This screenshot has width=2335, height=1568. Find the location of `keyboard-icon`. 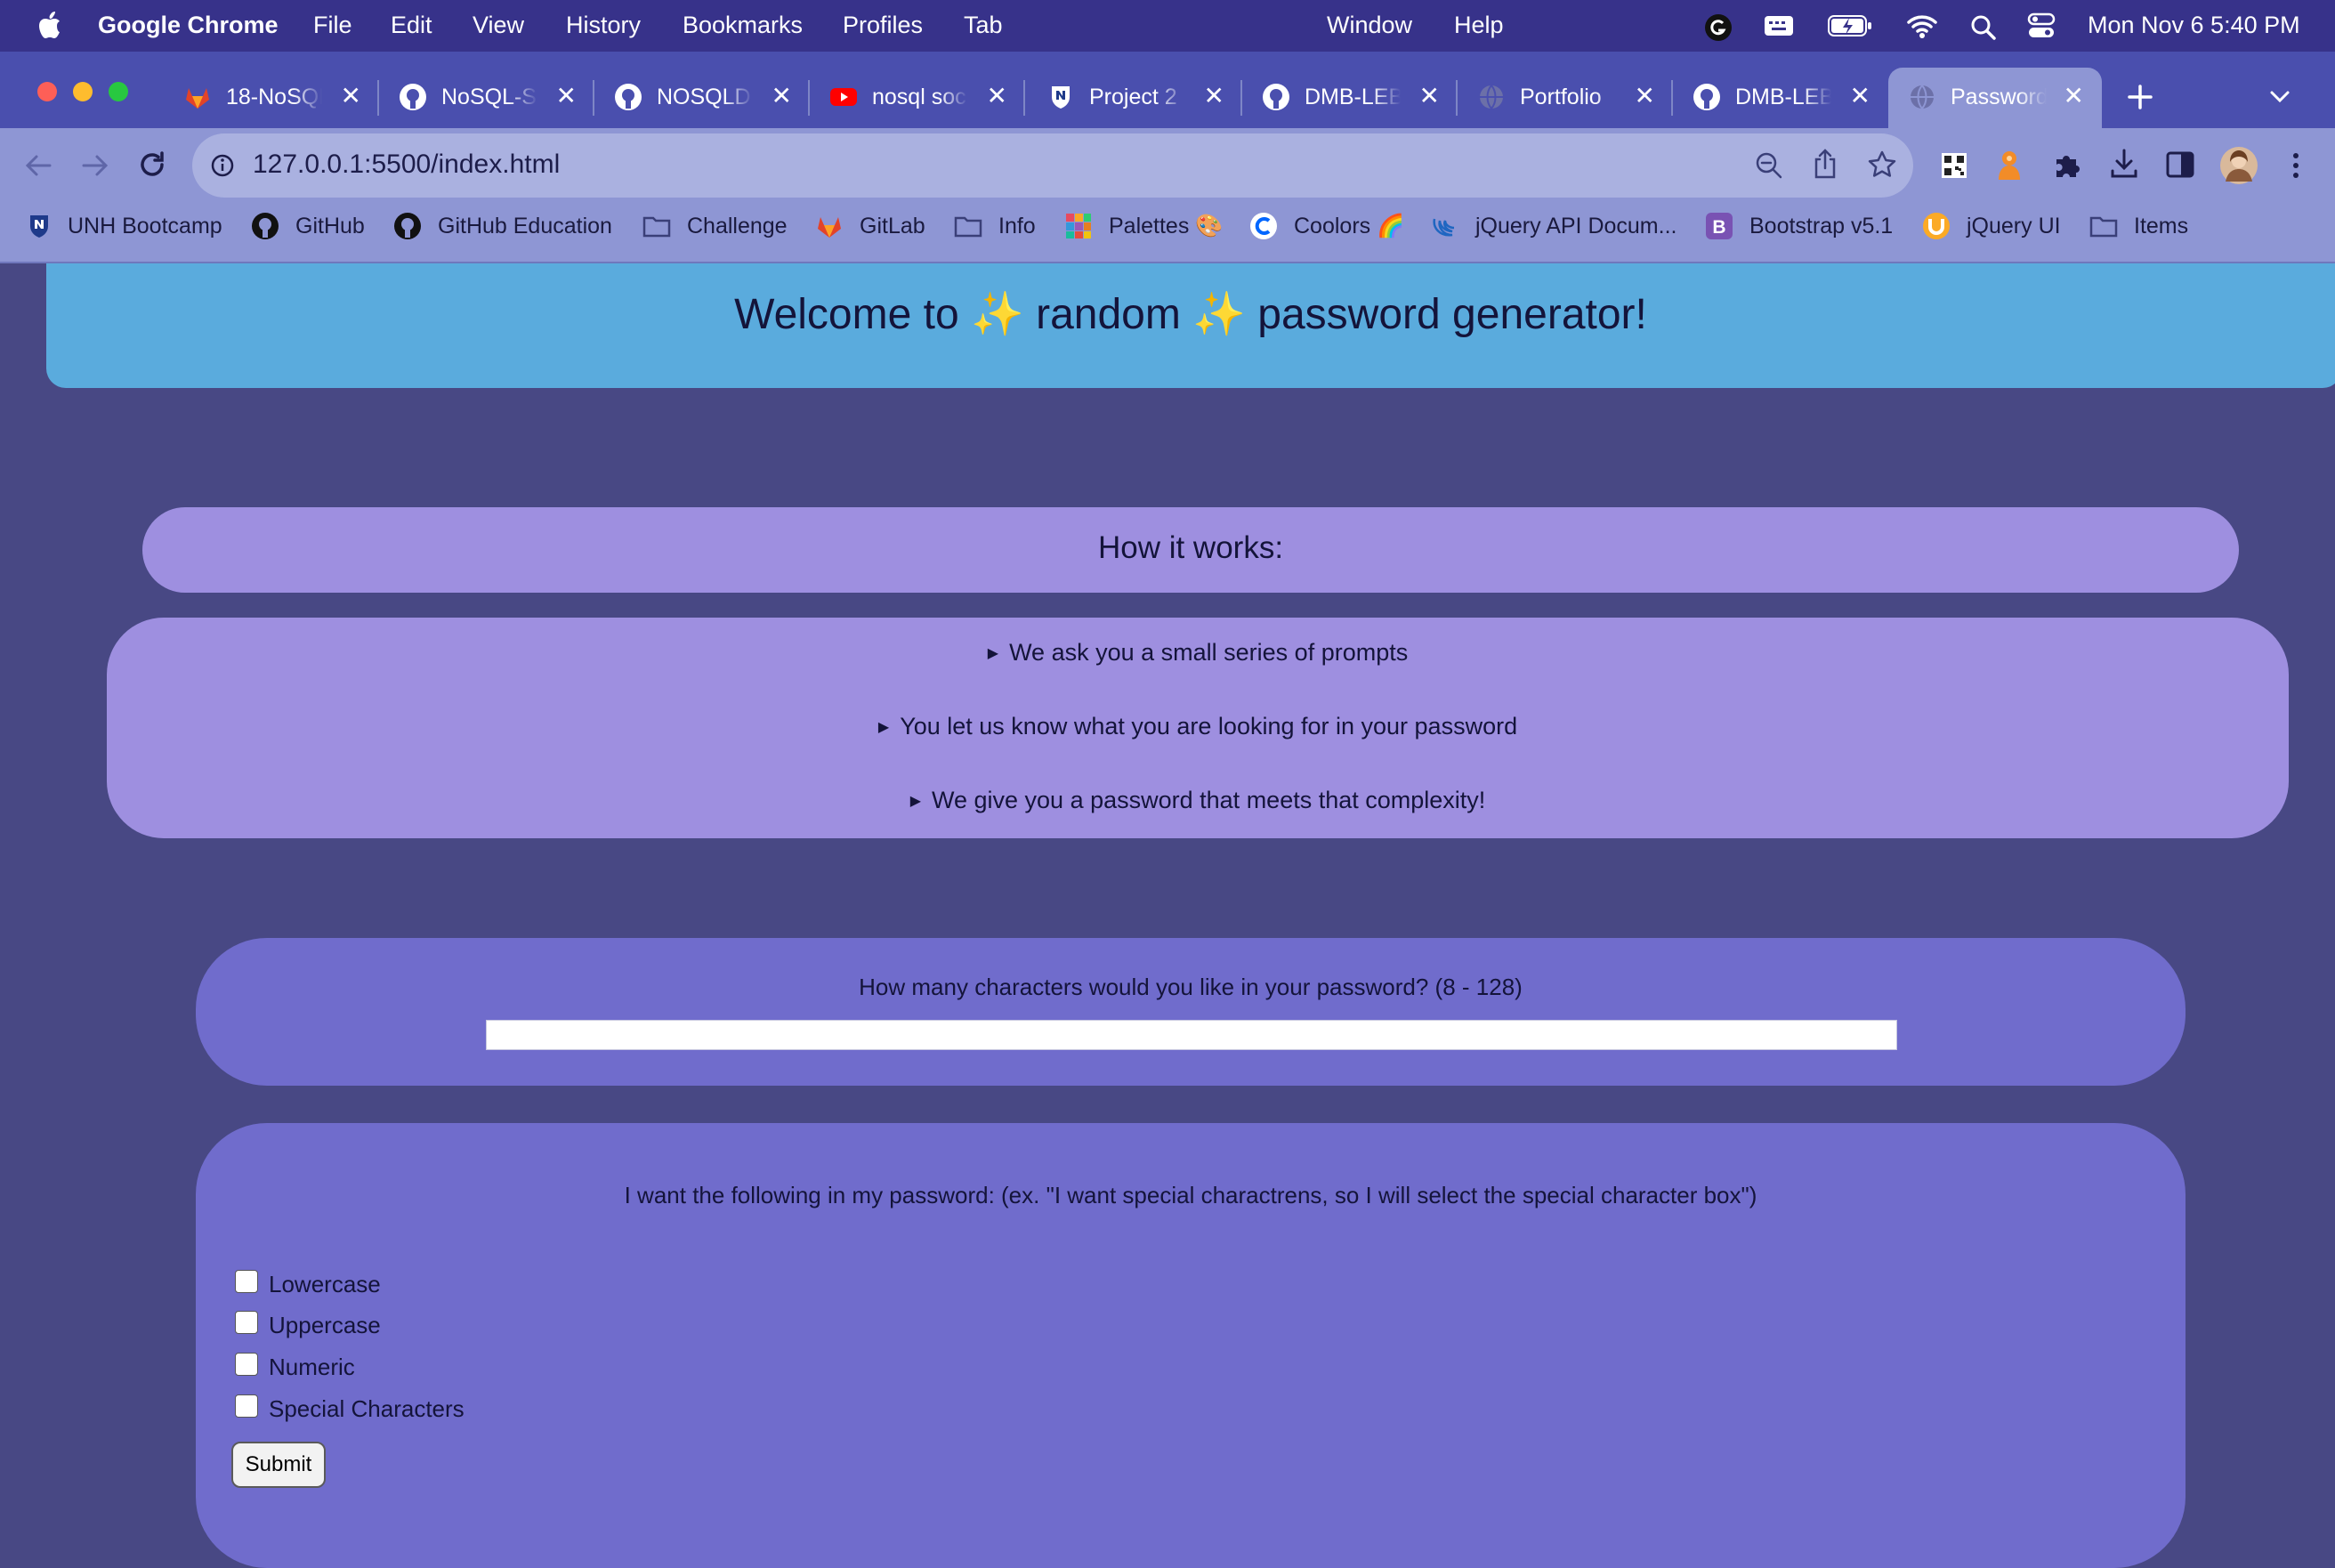

keyboard-icon is located at coordinates (1779, 25).